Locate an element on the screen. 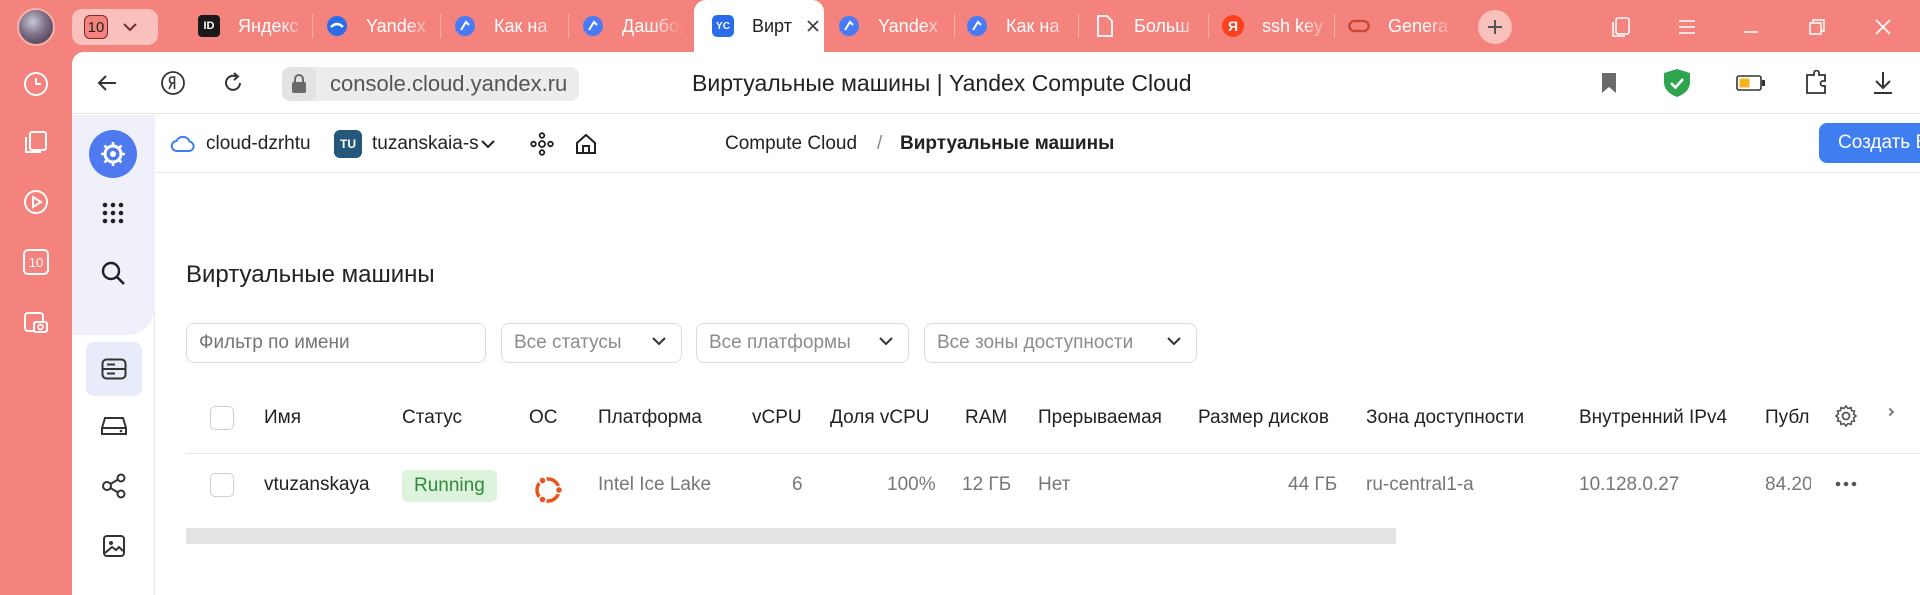  yandex-home-button is located at coordinates (173, 83).